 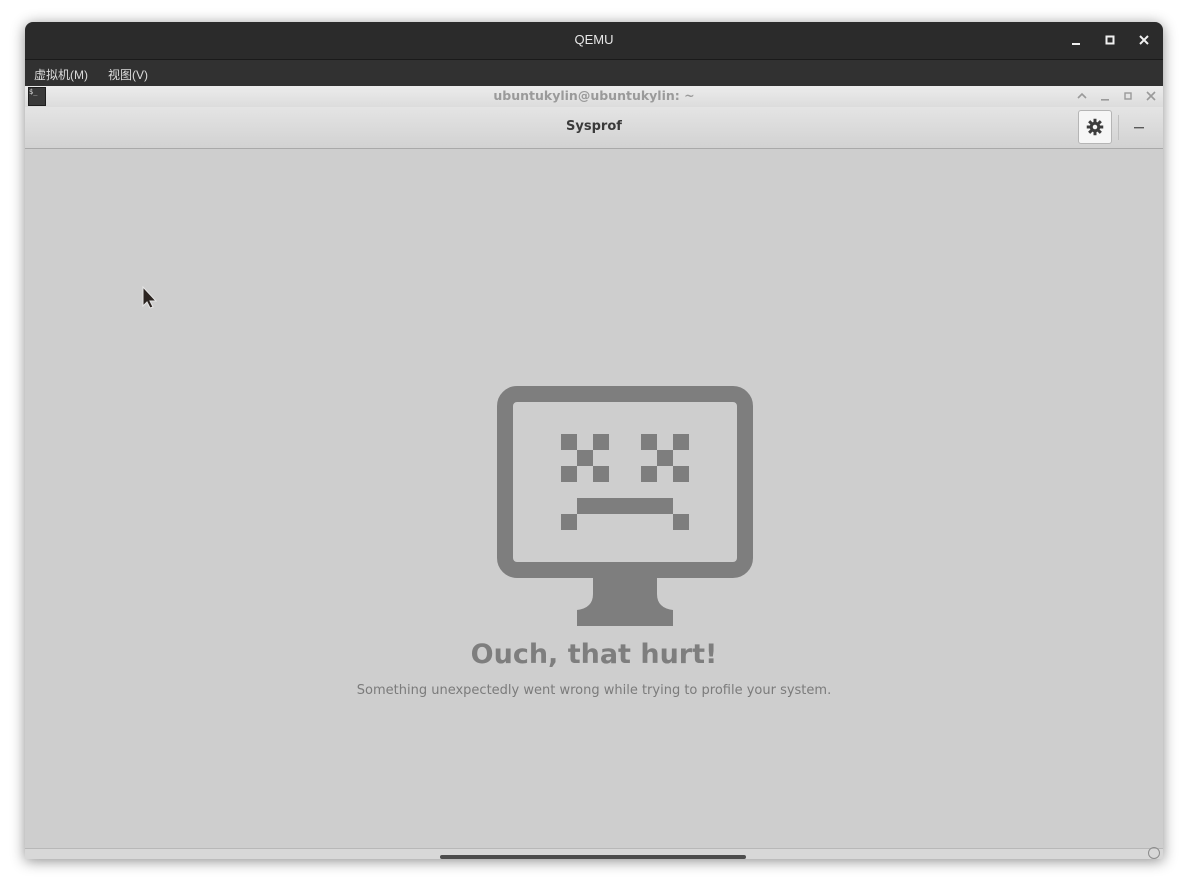 I want to click on qemu-maximize-button, so click(x=1110, y=40).